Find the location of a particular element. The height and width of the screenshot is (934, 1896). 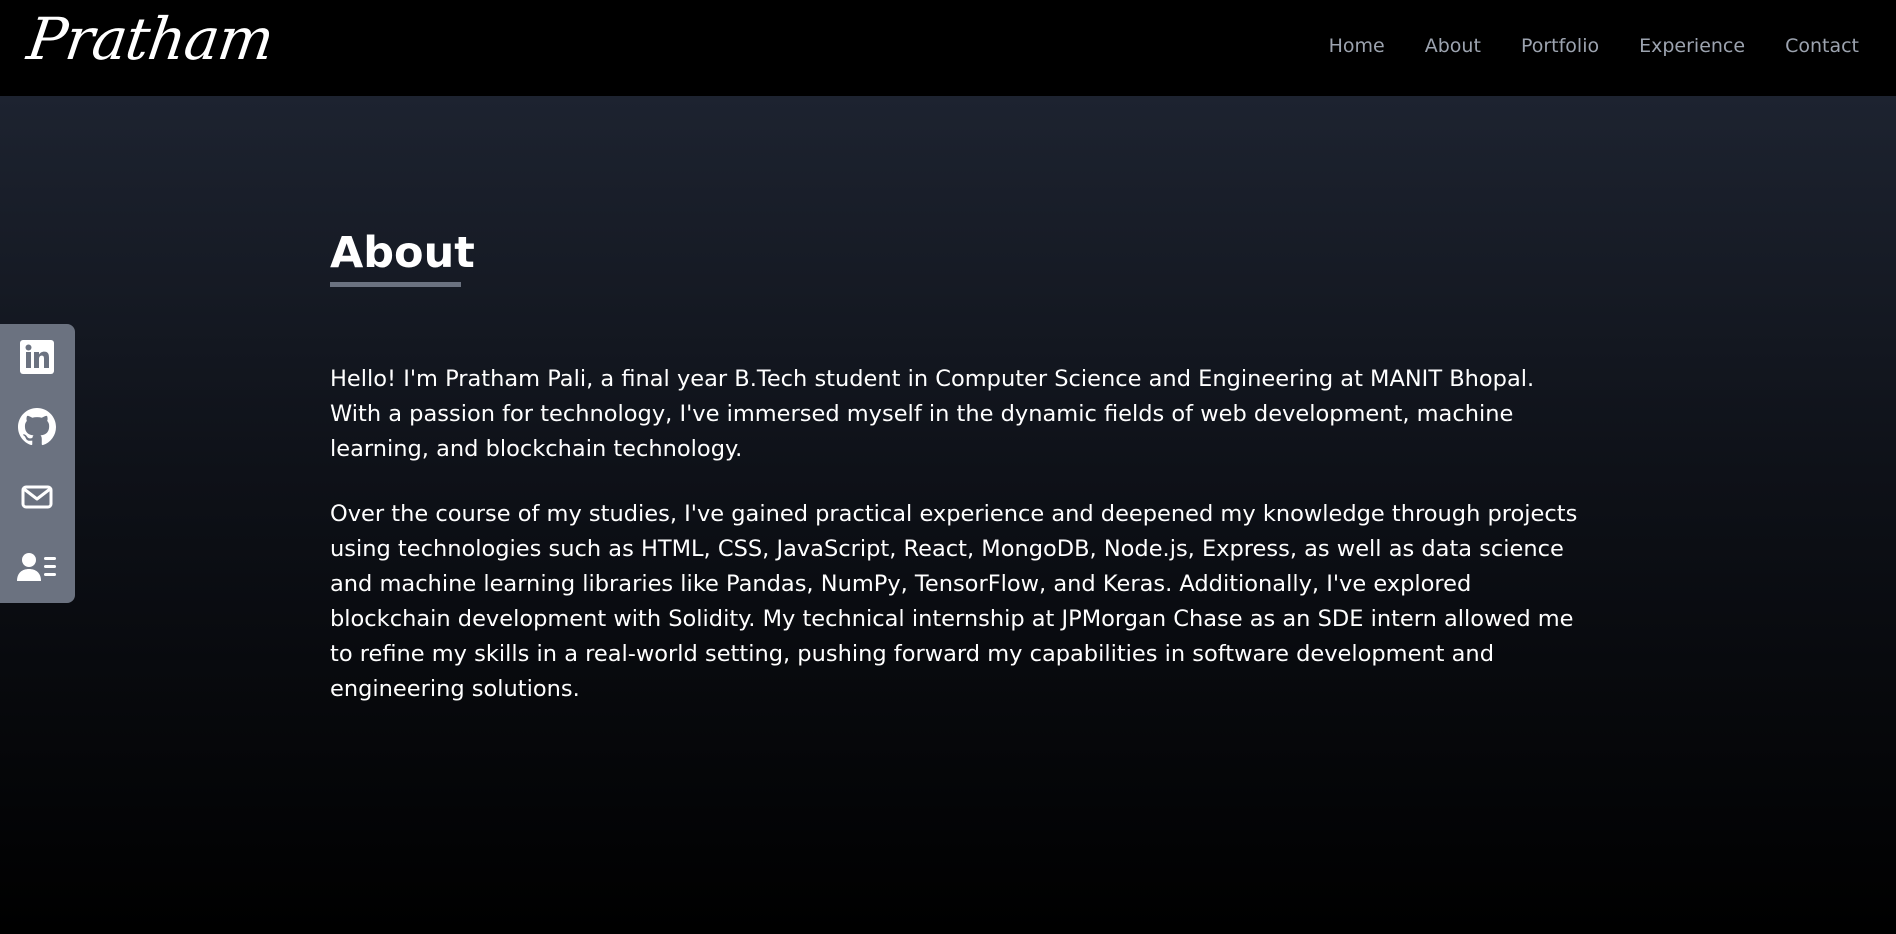

email-link is located at coordinates (37, 499).